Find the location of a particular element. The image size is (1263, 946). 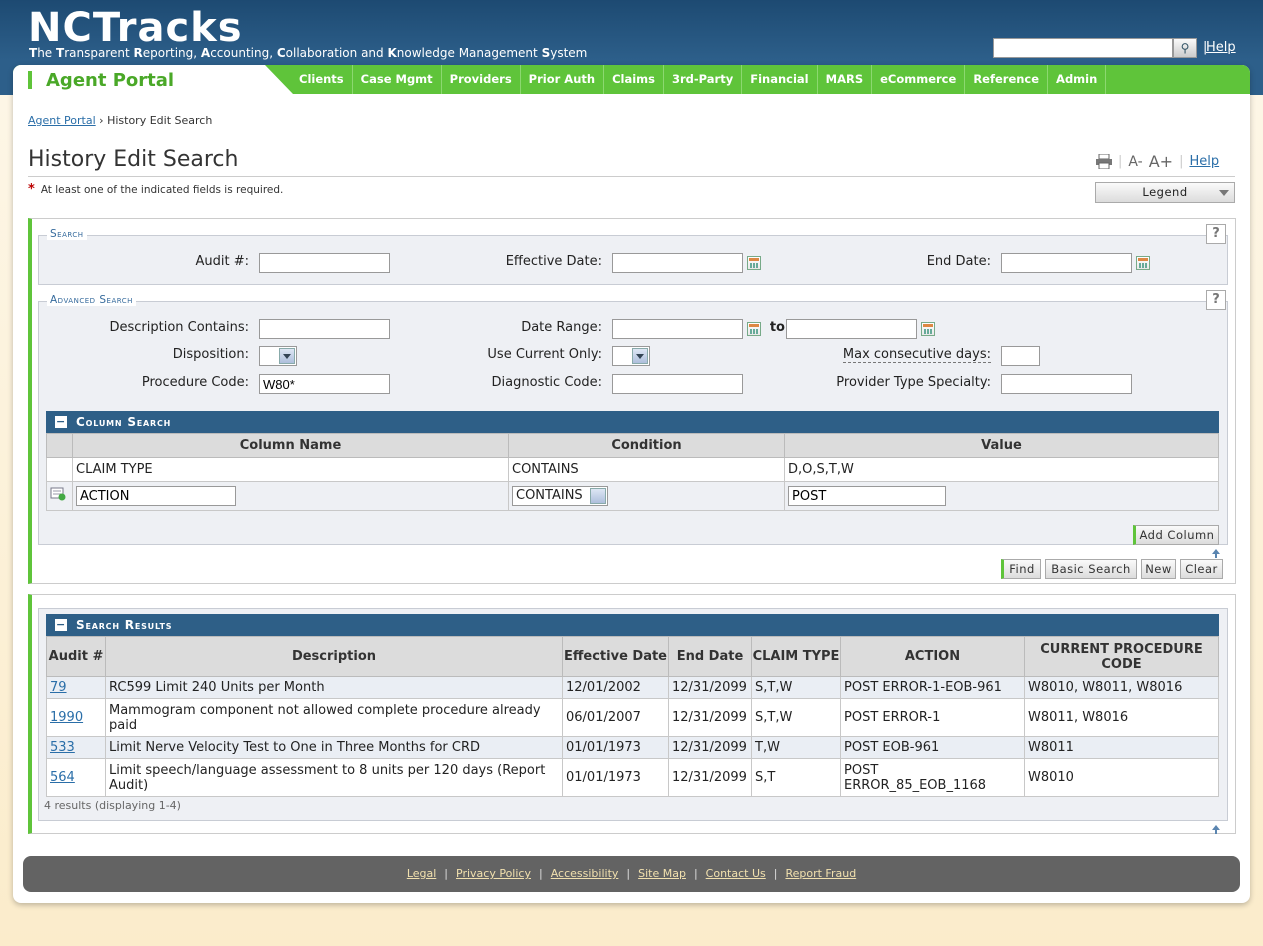

claim-type-cell: T,W is located at coordinates (796, 747).